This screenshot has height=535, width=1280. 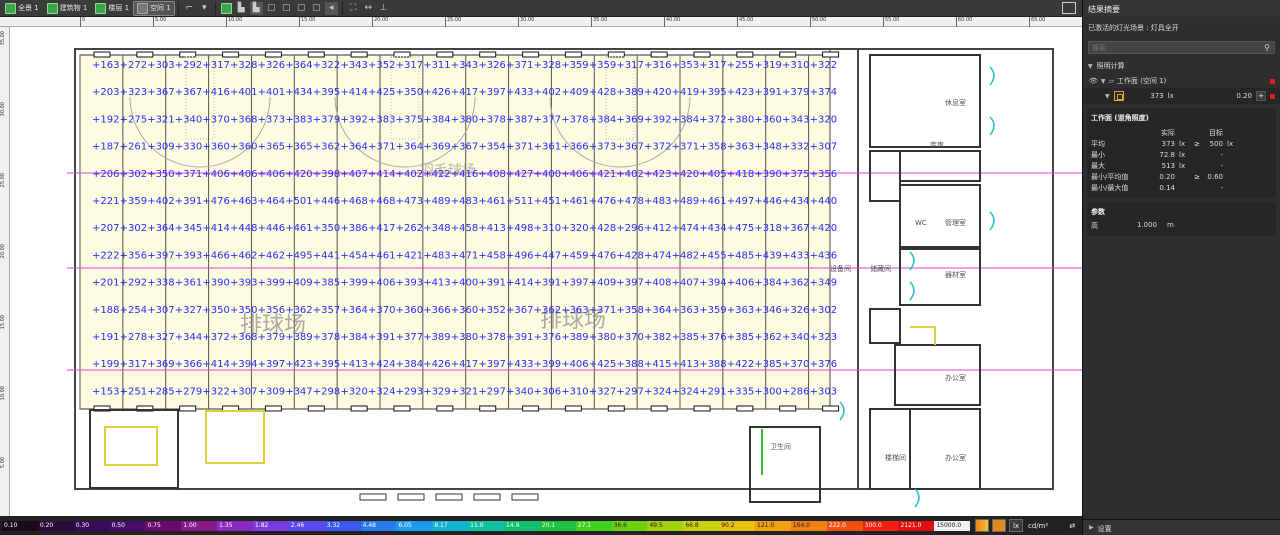 What do you see at coordinates (1094, 226) in the screenshot?
I see `param-label: 高` at bounding box center [1094, 226].